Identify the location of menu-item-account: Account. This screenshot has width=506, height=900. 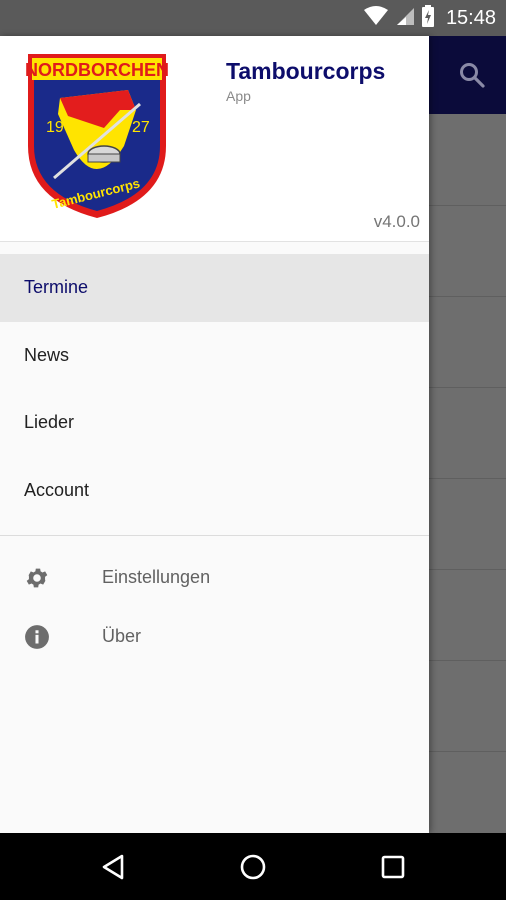
(214, 491).